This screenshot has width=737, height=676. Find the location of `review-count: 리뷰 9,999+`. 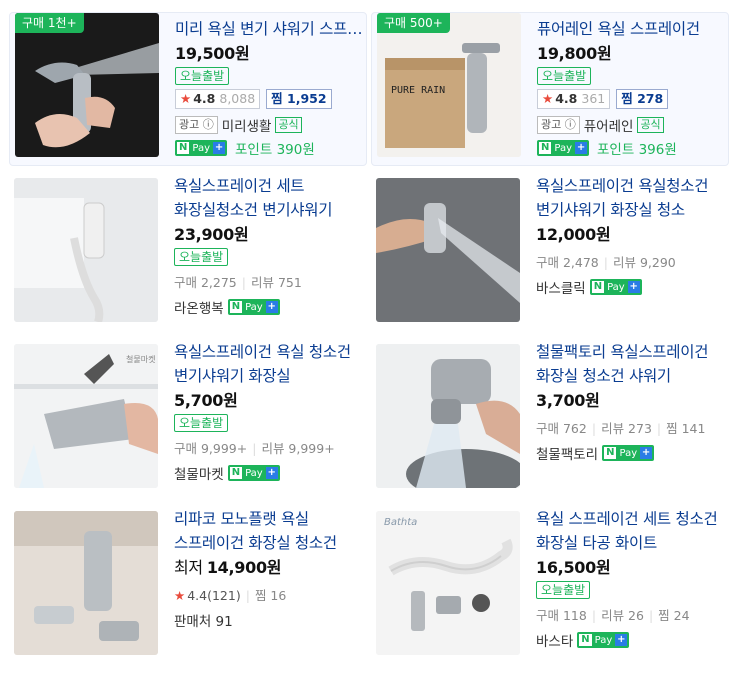

review-count: 리뷰 9,999+ is located at coordinates (297, 448).